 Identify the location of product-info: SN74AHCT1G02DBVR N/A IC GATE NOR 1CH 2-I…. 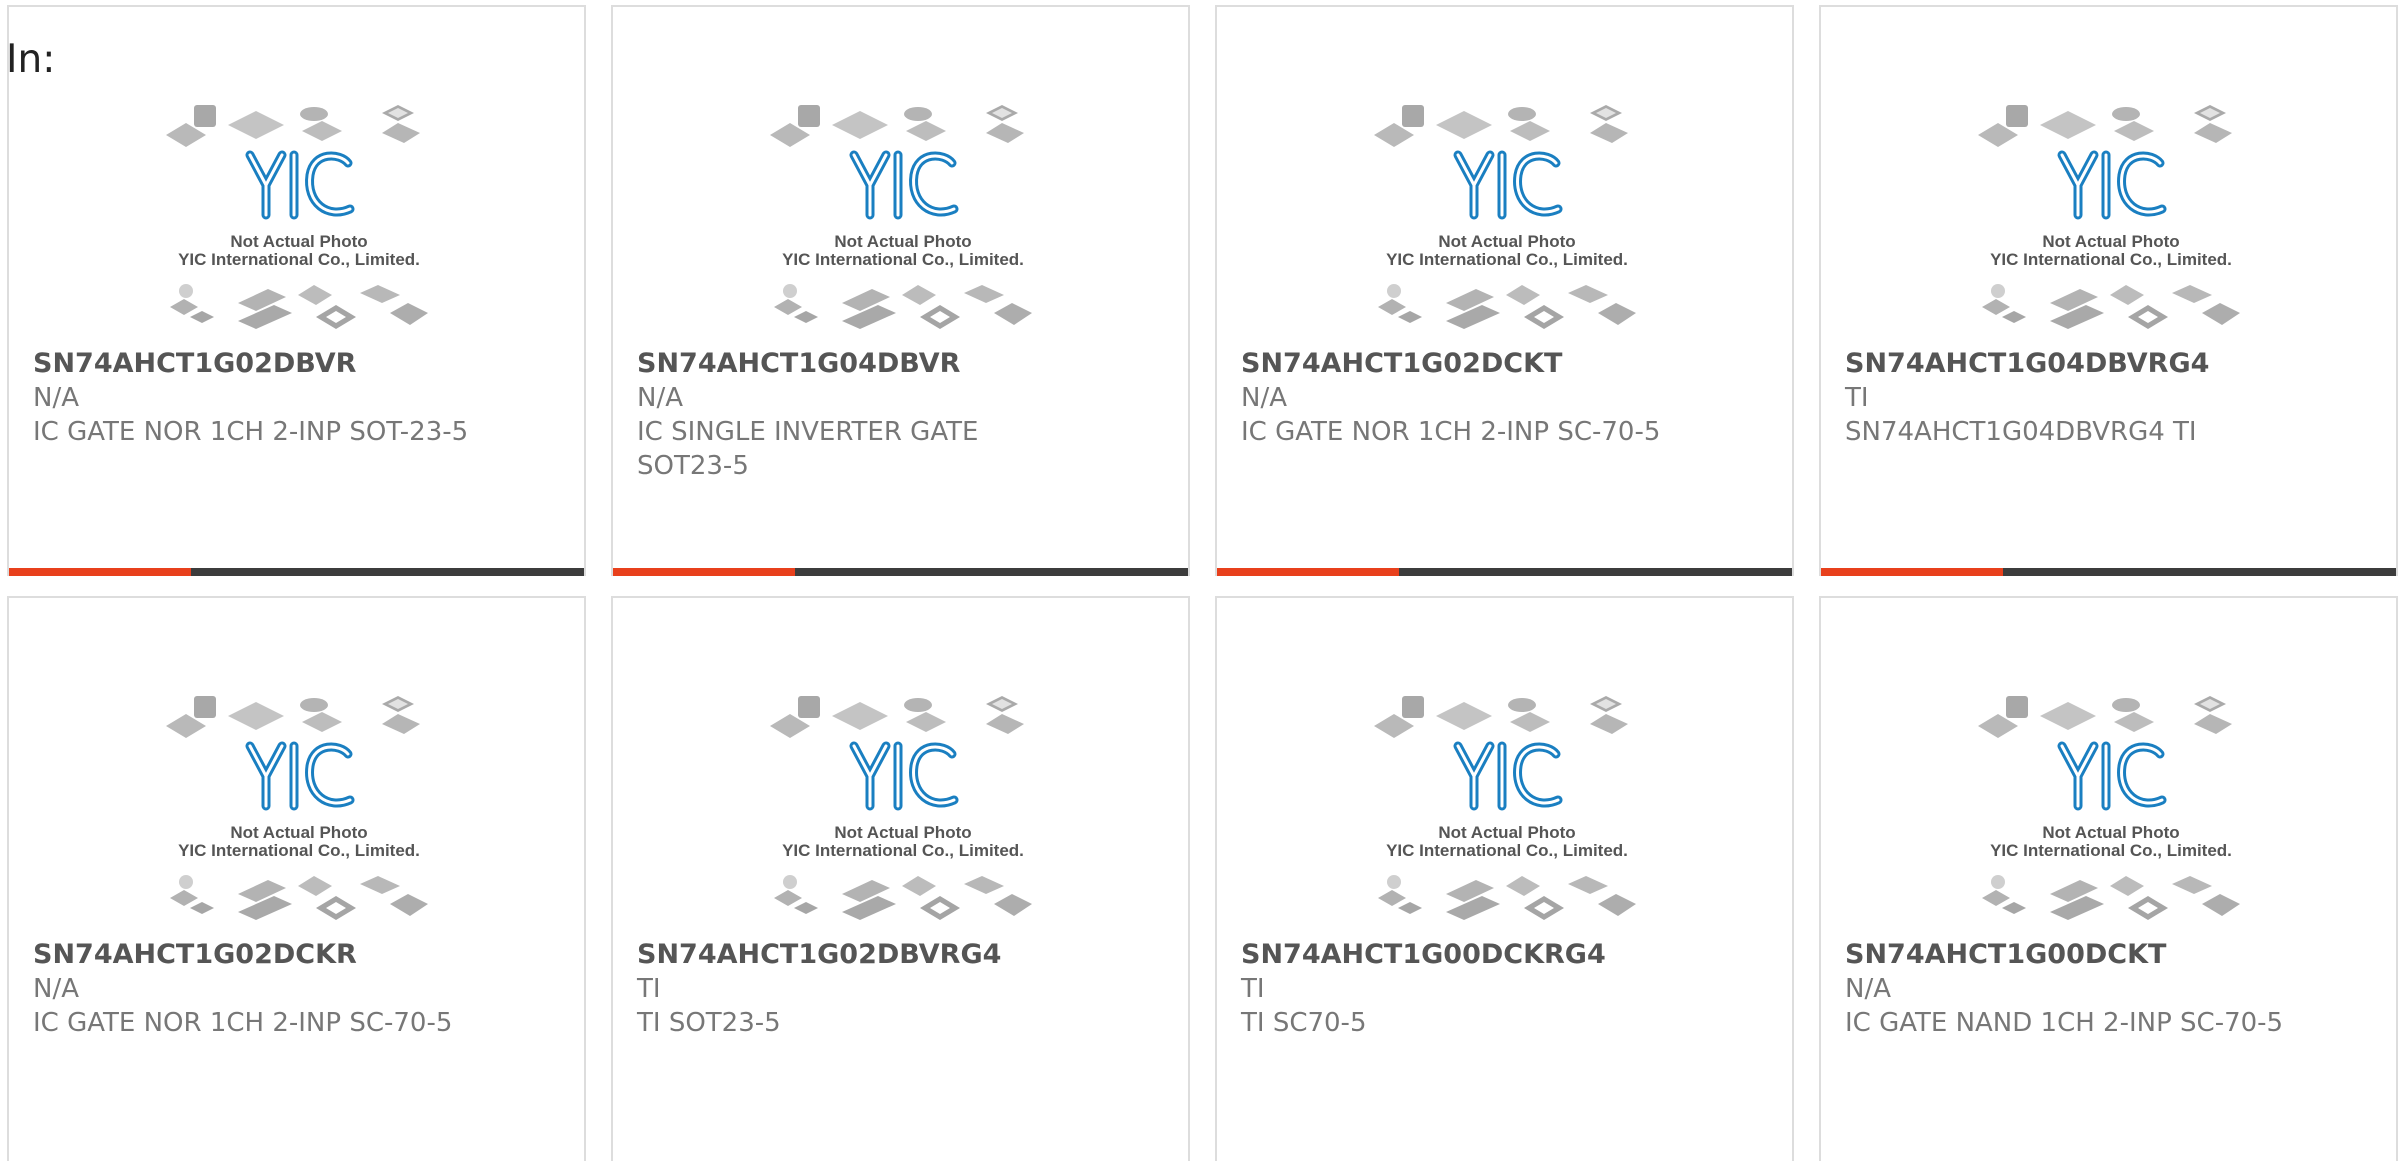
(253, 398).